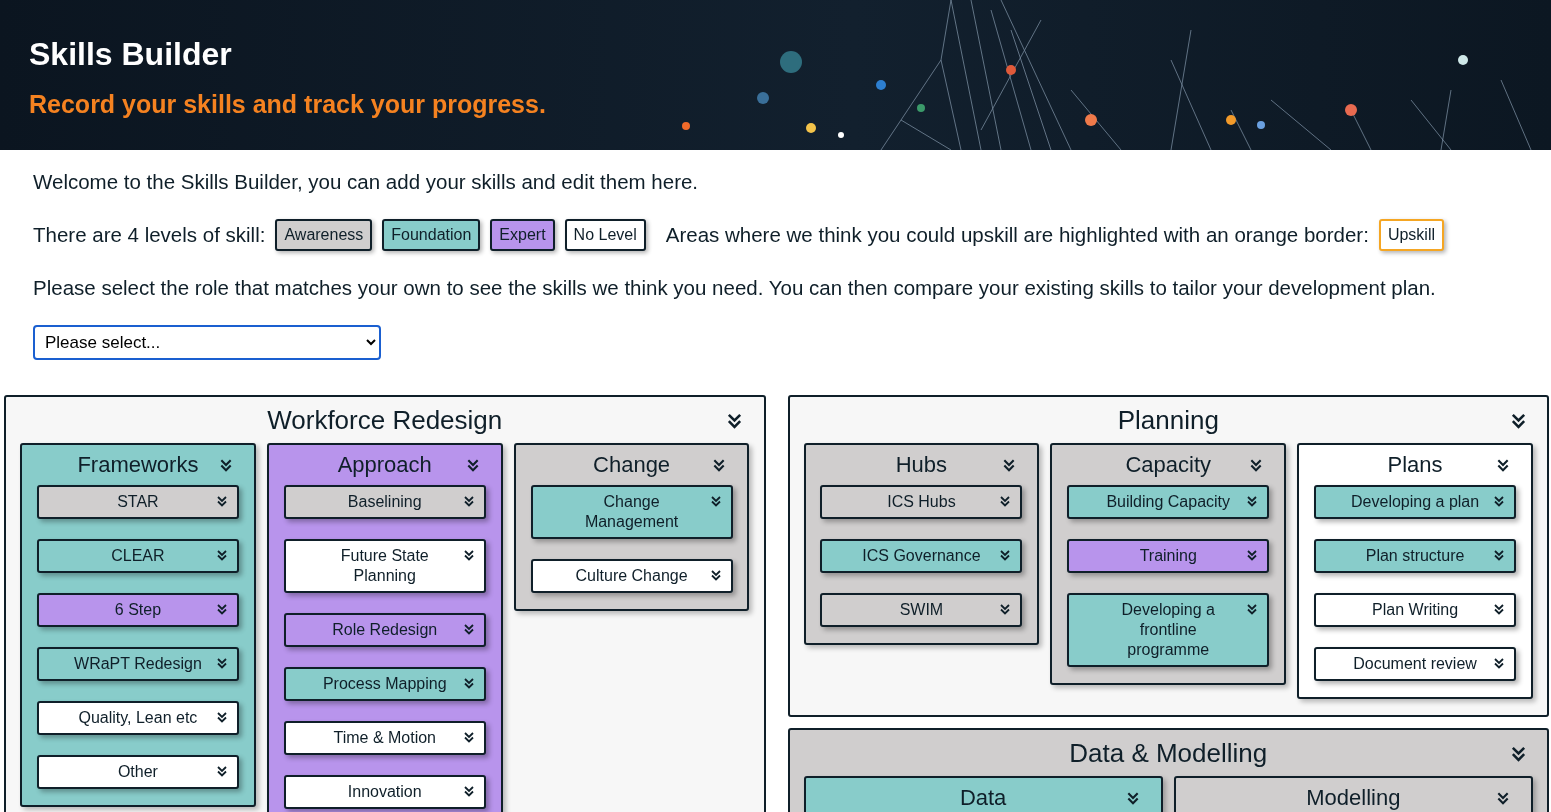 The width and height of the screenshot is (1551, 812). I want to click on skill-item-button: Plan Writing, so click(1415, 610).